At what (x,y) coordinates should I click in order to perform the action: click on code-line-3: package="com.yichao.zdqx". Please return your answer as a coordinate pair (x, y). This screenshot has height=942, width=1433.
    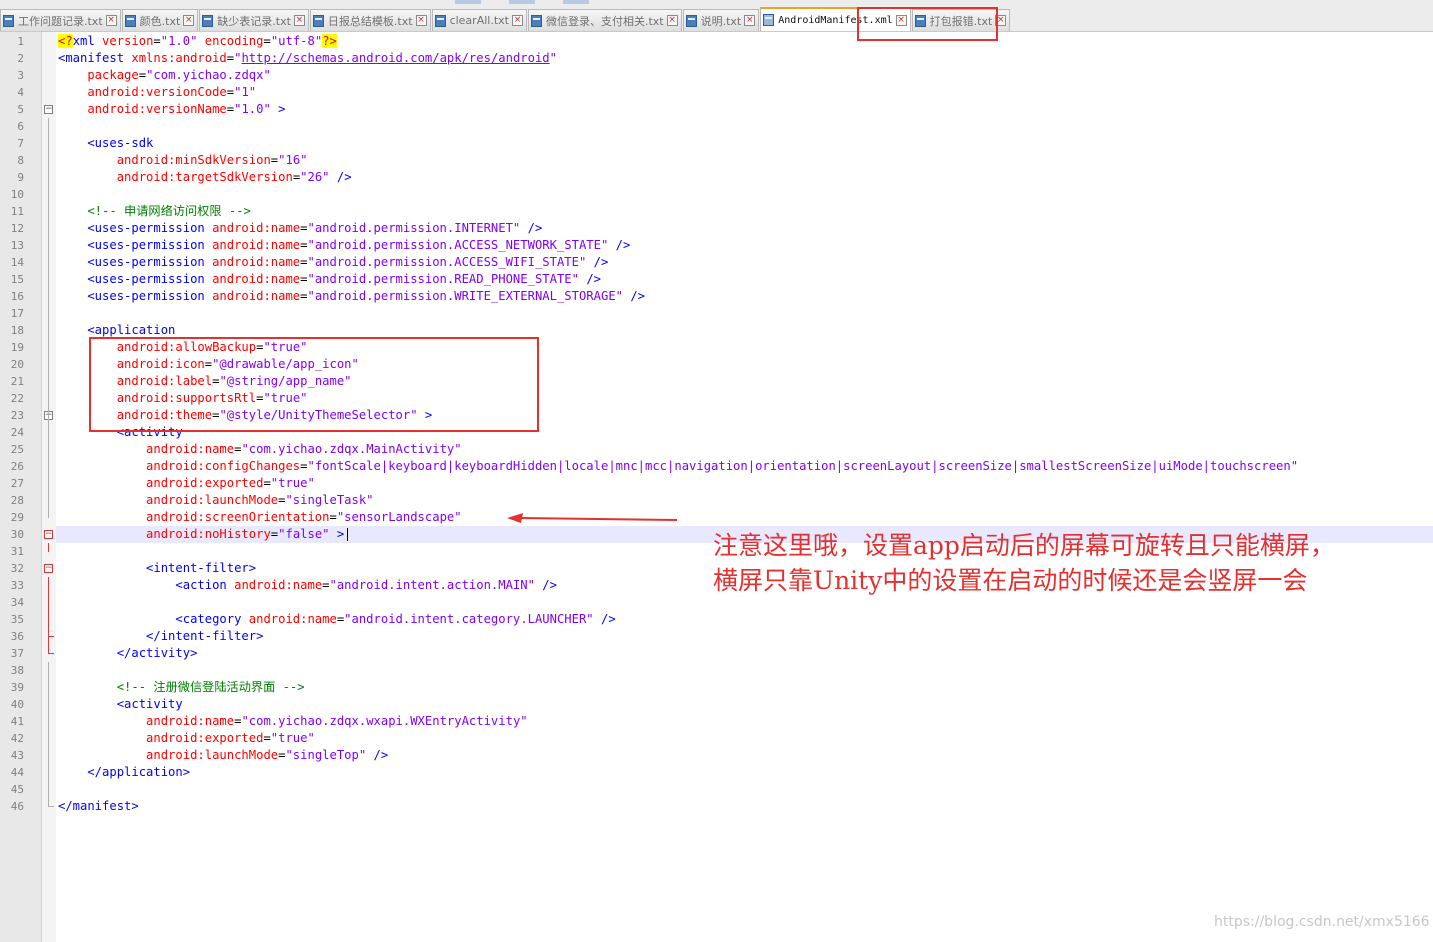
    Looking at the image, I should click on (164, 75).